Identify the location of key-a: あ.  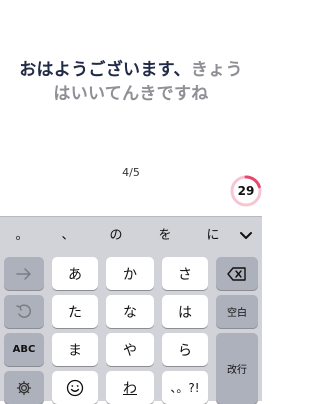
(75, 273).